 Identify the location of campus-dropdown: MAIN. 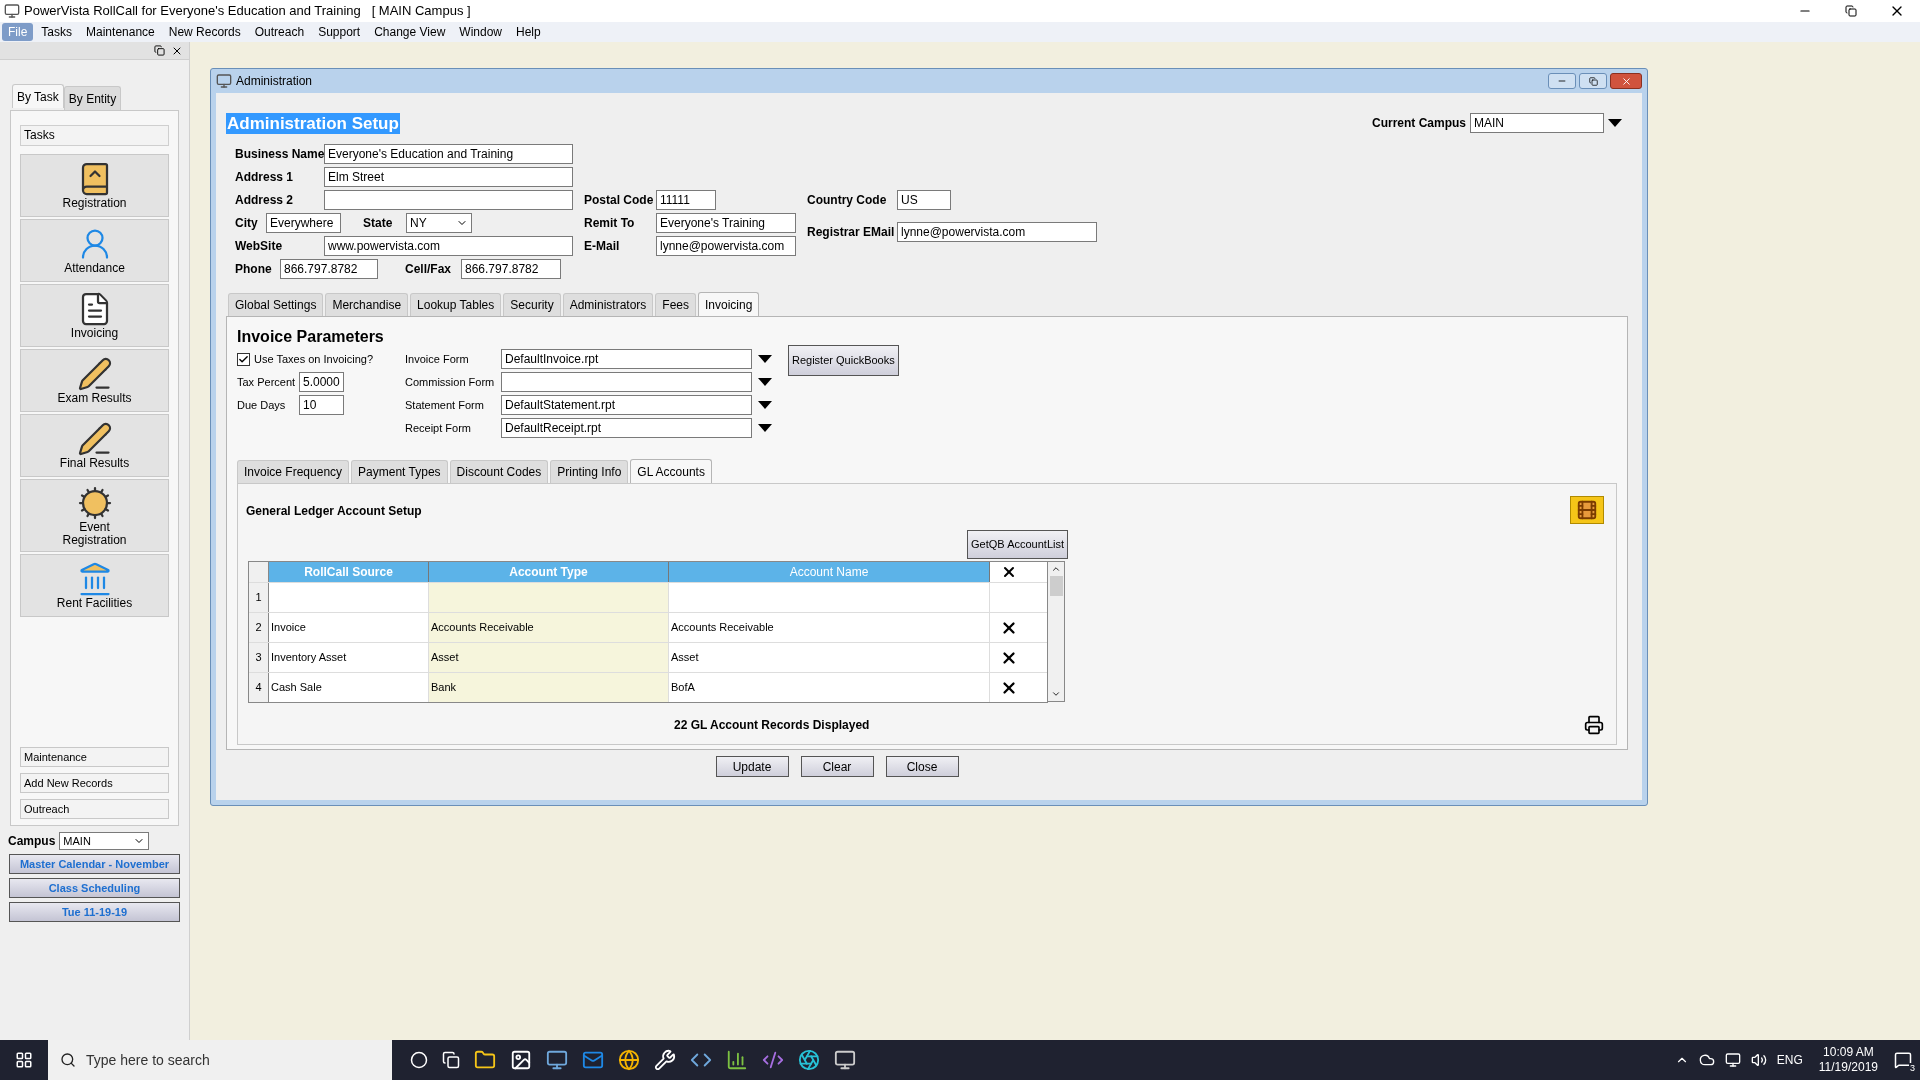
(104, 841).